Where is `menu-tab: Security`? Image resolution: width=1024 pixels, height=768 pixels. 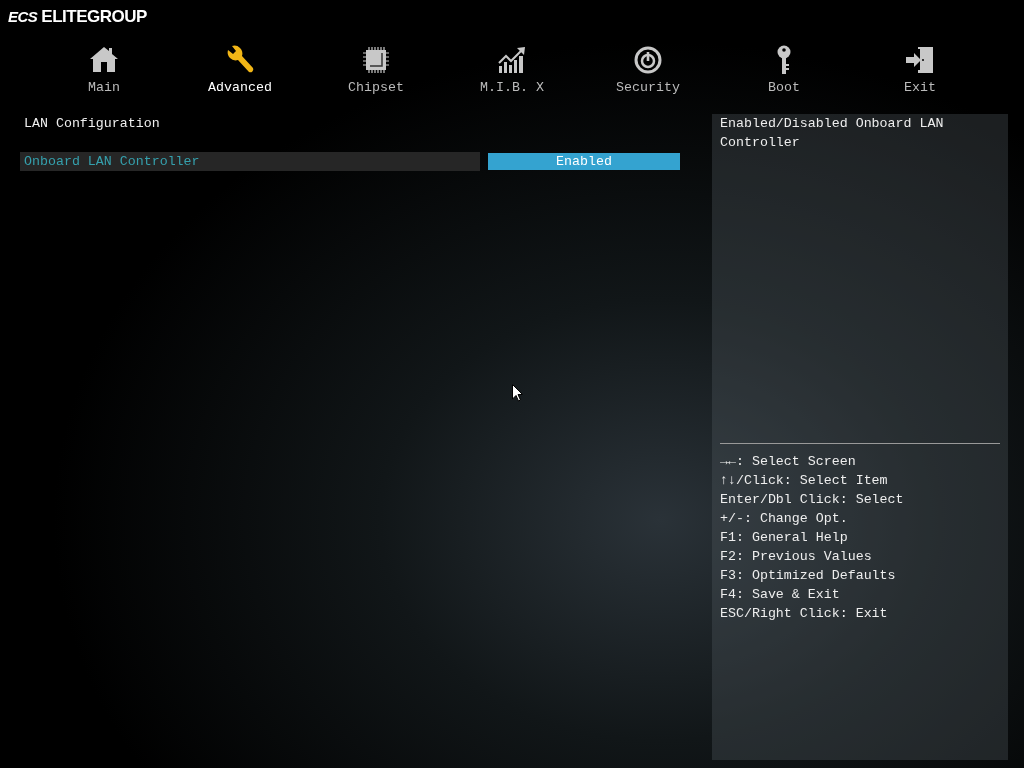
menu-tab: Security is located at coordinates (648, 71).